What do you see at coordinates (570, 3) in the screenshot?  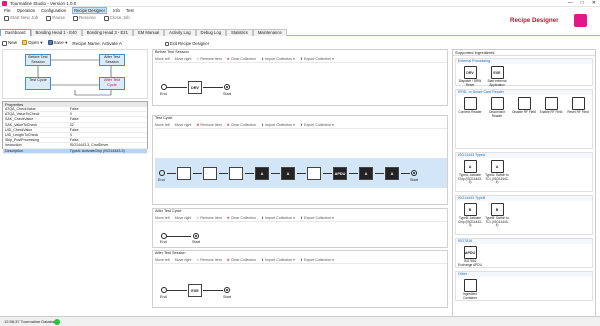 I see `minimize-button: —` at bounding box center [570, 3].